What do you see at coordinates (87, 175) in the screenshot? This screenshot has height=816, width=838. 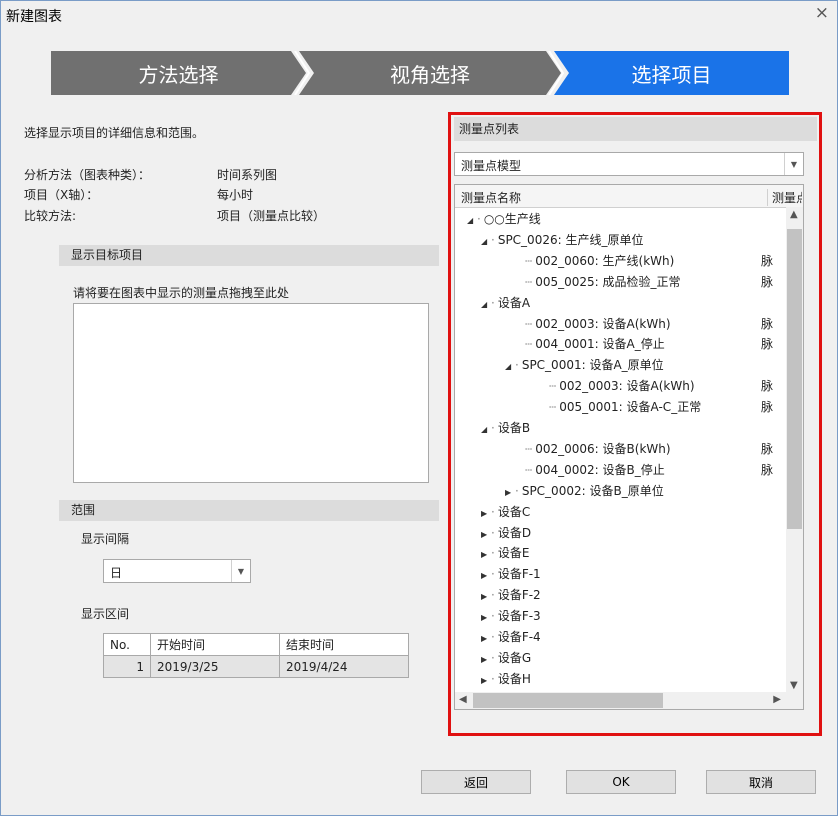 I see `info-label-method: 分析方法（图表种类）：` at bounding box center [87, 175].